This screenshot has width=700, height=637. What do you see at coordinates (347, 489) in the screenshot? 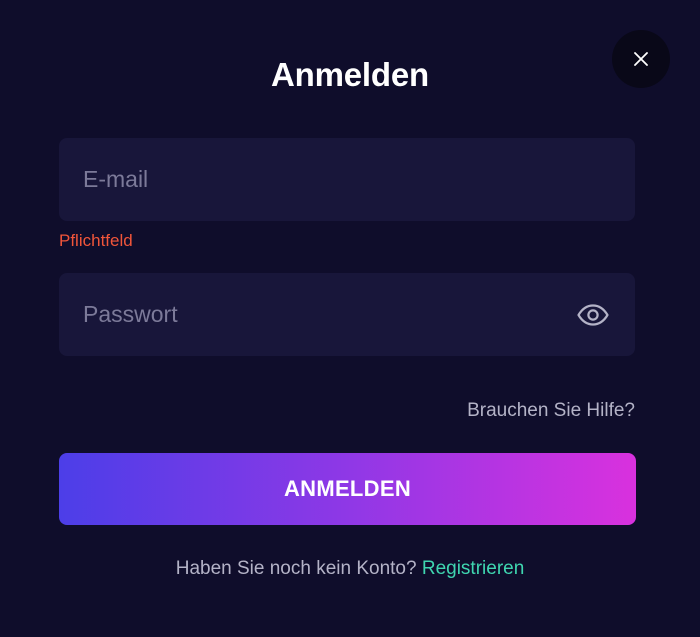
I see `login-submit-button: ANMELDEN` at bounding box center [347, 489].